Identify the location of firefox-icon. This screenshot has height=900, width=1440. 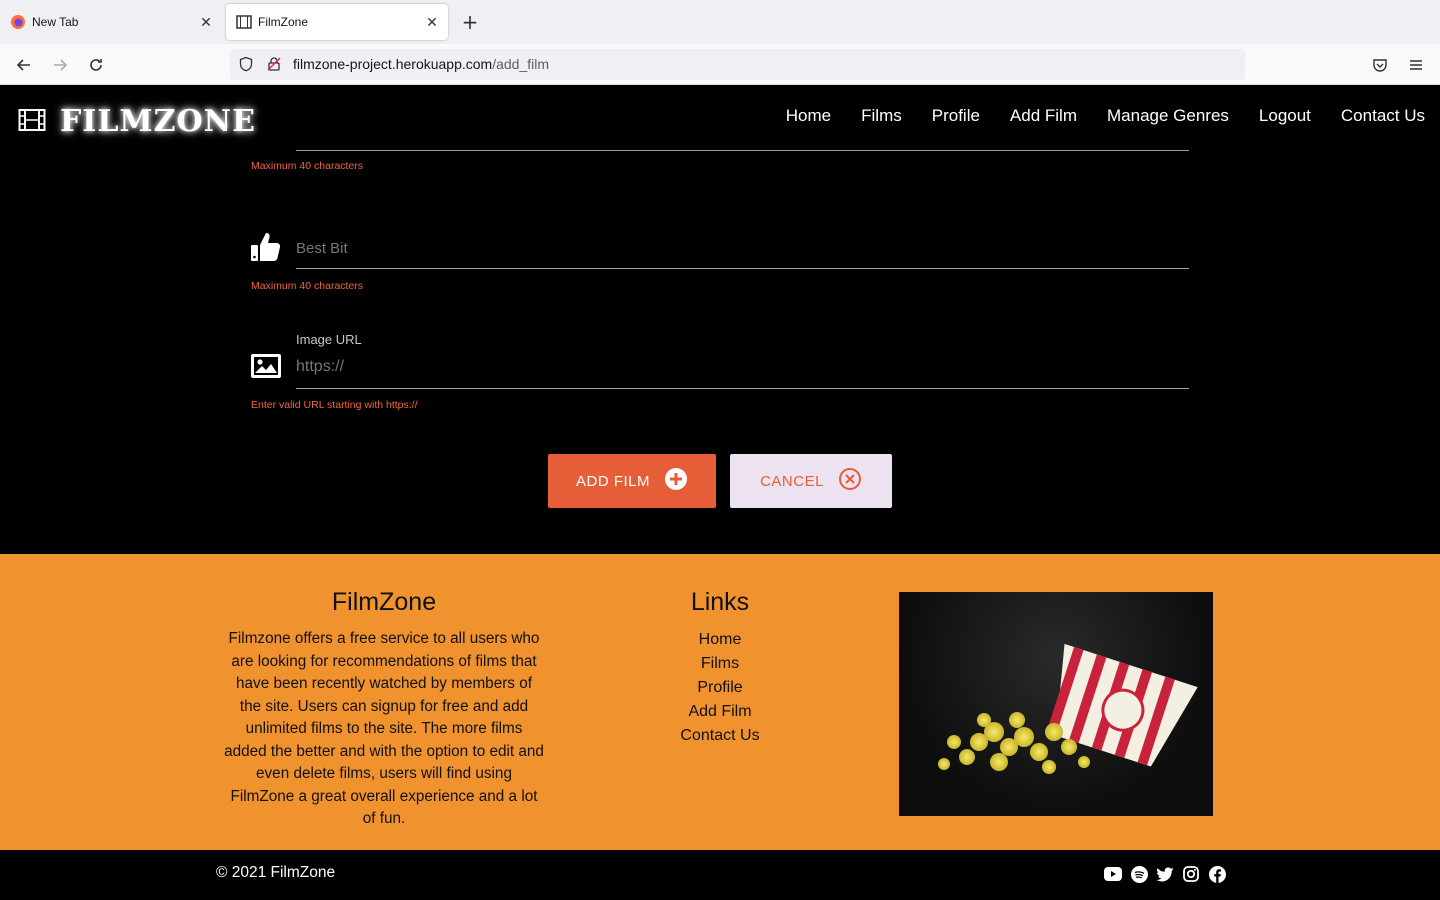
(18, 22).